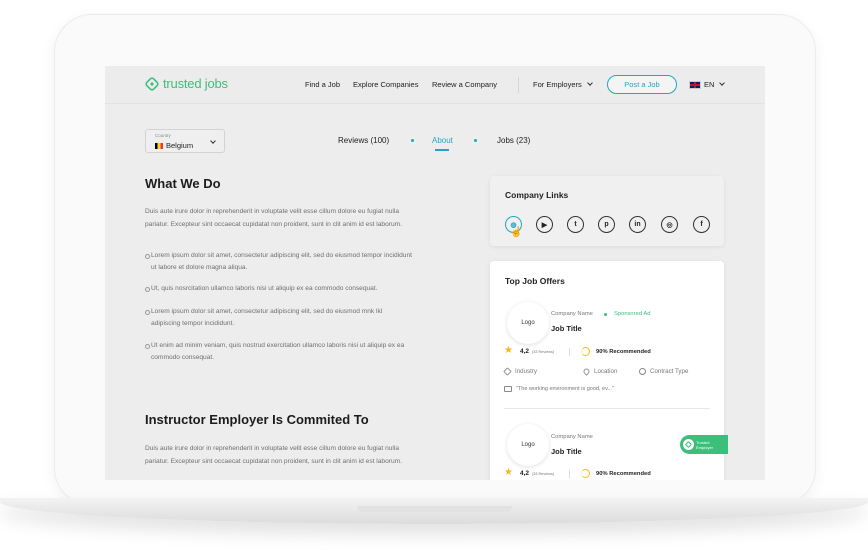 Image resolution: width=868 pixels, height=551 pixels. I want to click on location-meta: Location, so click(600, 371).